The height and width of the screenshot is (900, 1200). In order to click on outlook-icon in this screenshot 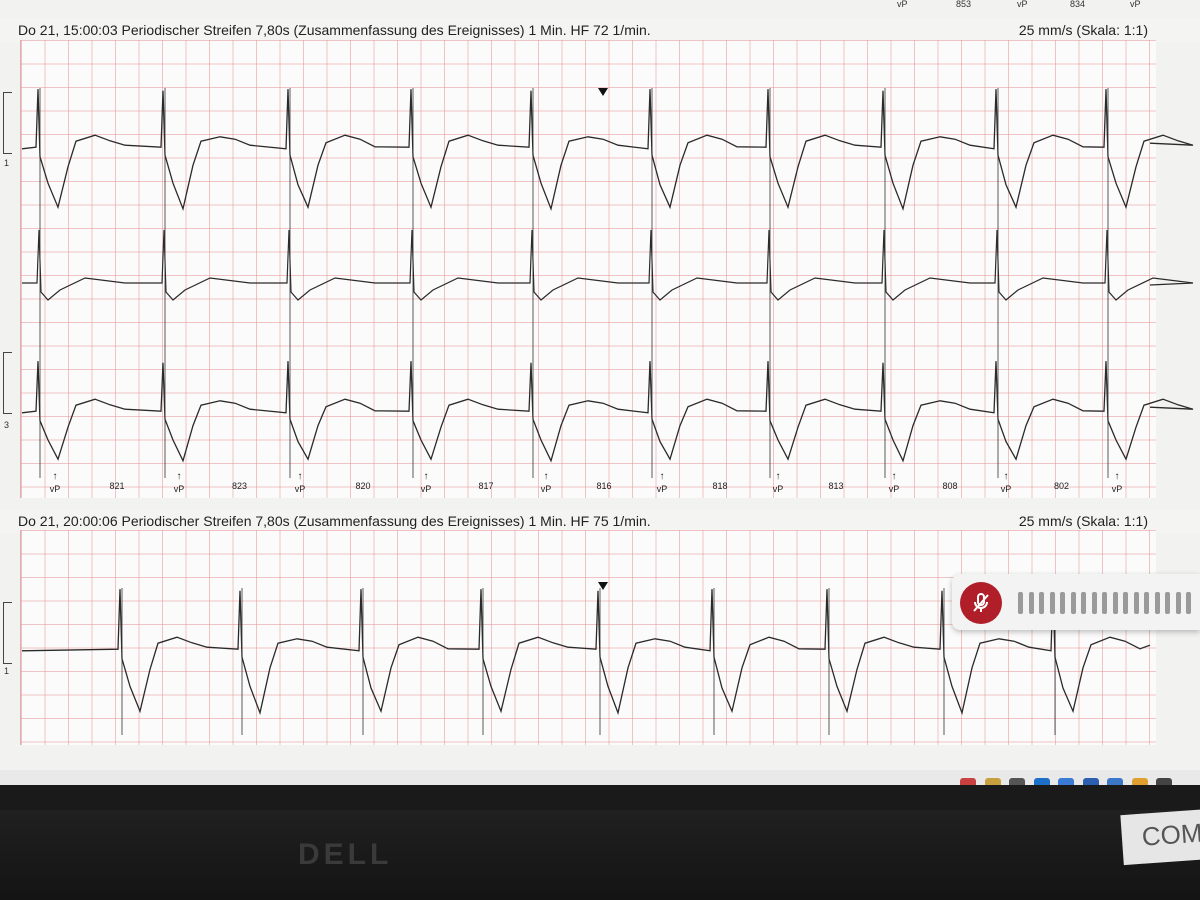, I will do `click(1041, 781)`.